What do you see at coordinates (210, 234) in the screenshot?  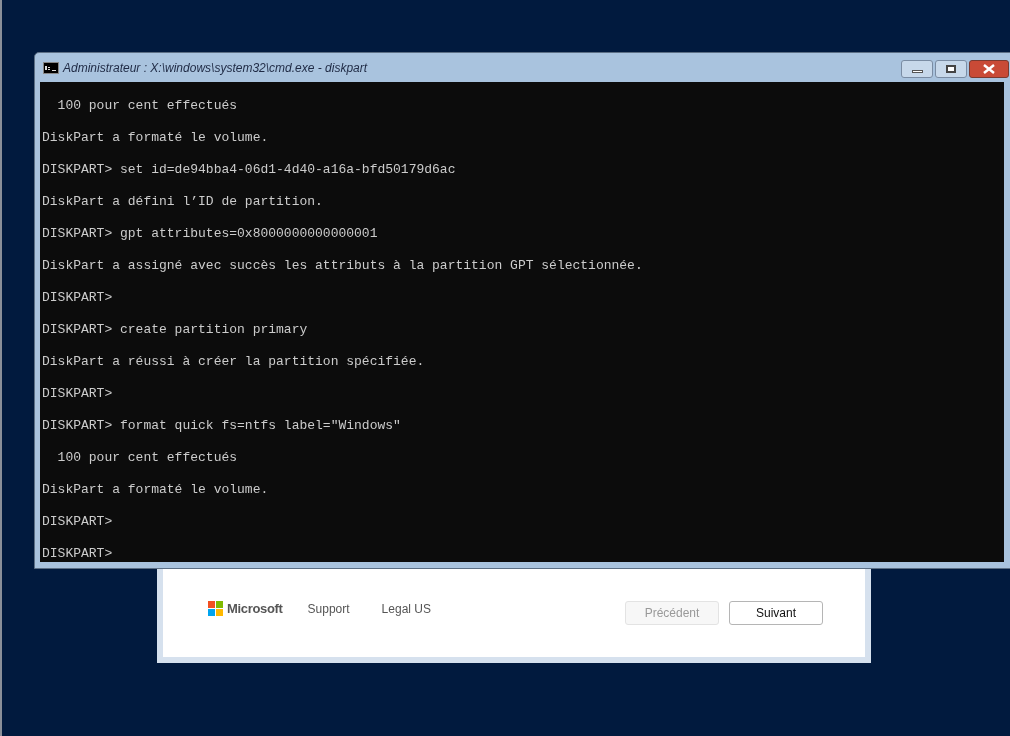 I see `console-line: DISKPART> gpt attributes=0x8000000000000001` at bounding box center [210, 234].